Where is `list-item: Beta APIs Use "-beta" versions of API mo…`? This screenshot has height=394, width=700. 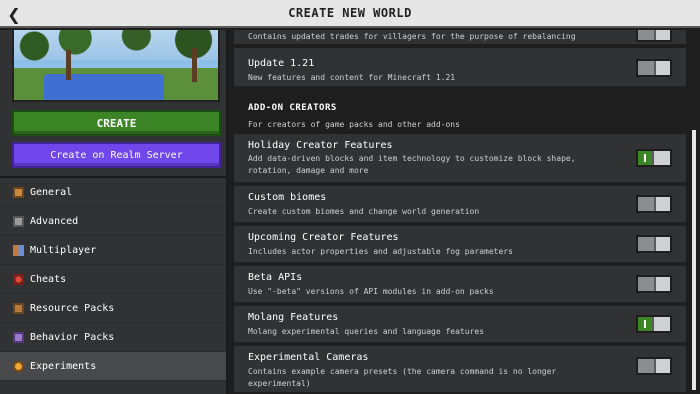 list-item: Beta APIs Use "-beta" versions of API mo… is located at coordinates (460, 285).